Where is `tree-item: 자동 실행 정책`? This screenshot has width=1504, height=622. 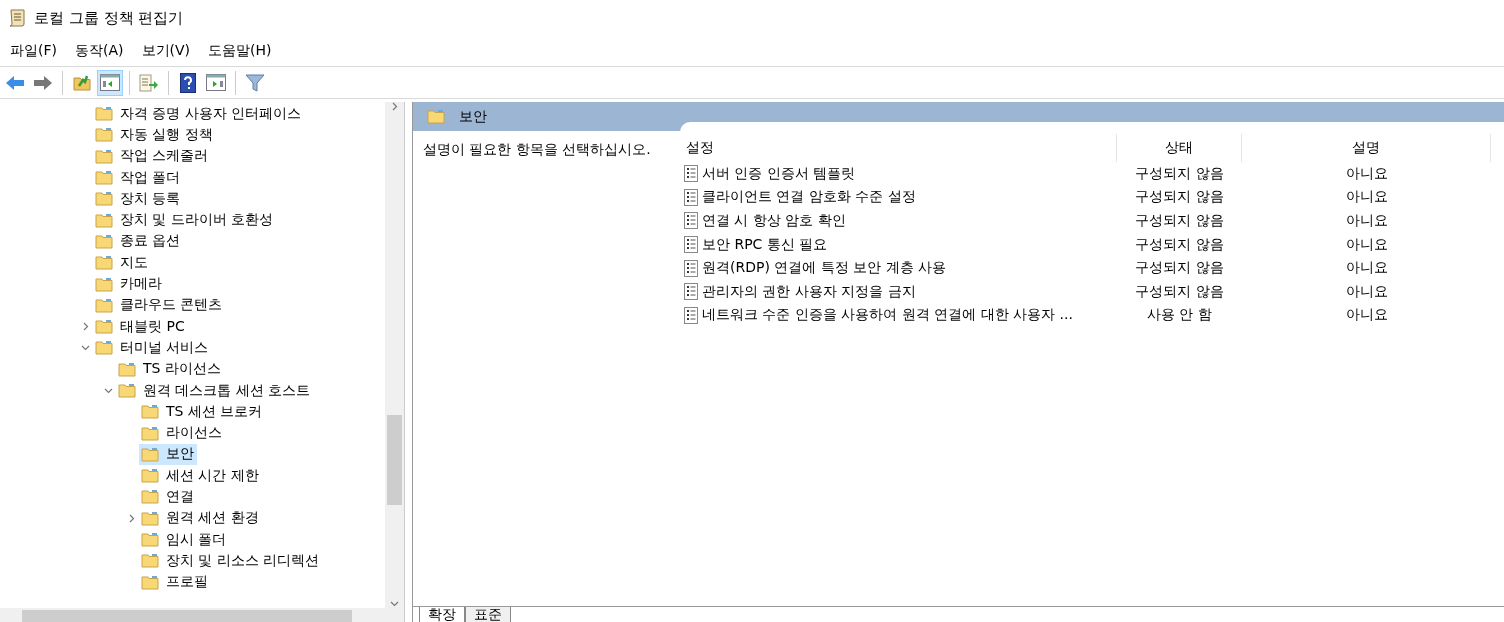
tree-item: 자동 실행 정책 is located at coordinates (154, 135).